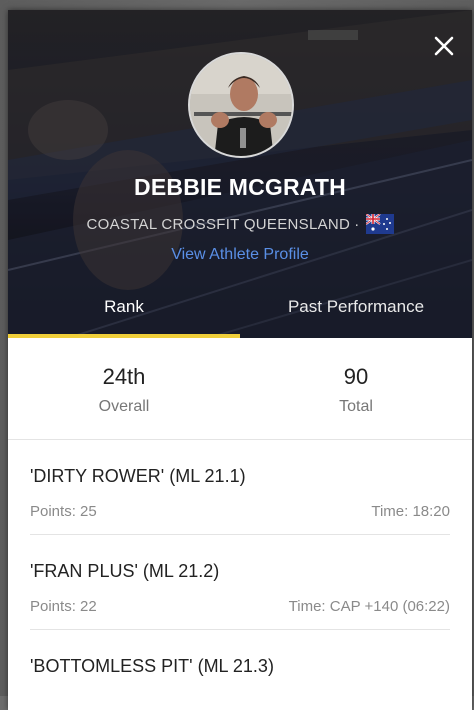 Image resolution: width=474 pixels, height=710 pixels. What do you see at coordinates (125, 571) in the screenshot?
I see `event-title: 'FRAN PLUS' (ML 21.2)` at bounding box center [125, 571].